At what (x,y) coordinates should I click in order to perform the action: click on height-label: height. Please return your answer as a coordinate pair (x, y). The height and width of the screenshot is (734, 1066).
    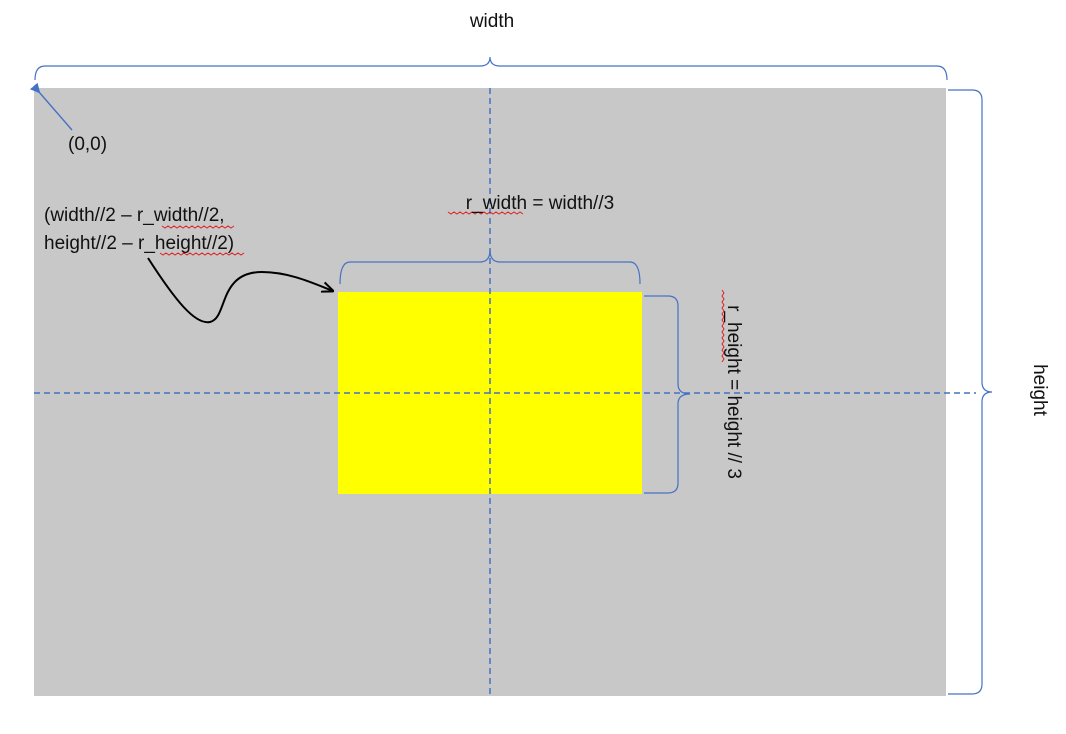
    Looking at the image, I should click on (1039, 390).